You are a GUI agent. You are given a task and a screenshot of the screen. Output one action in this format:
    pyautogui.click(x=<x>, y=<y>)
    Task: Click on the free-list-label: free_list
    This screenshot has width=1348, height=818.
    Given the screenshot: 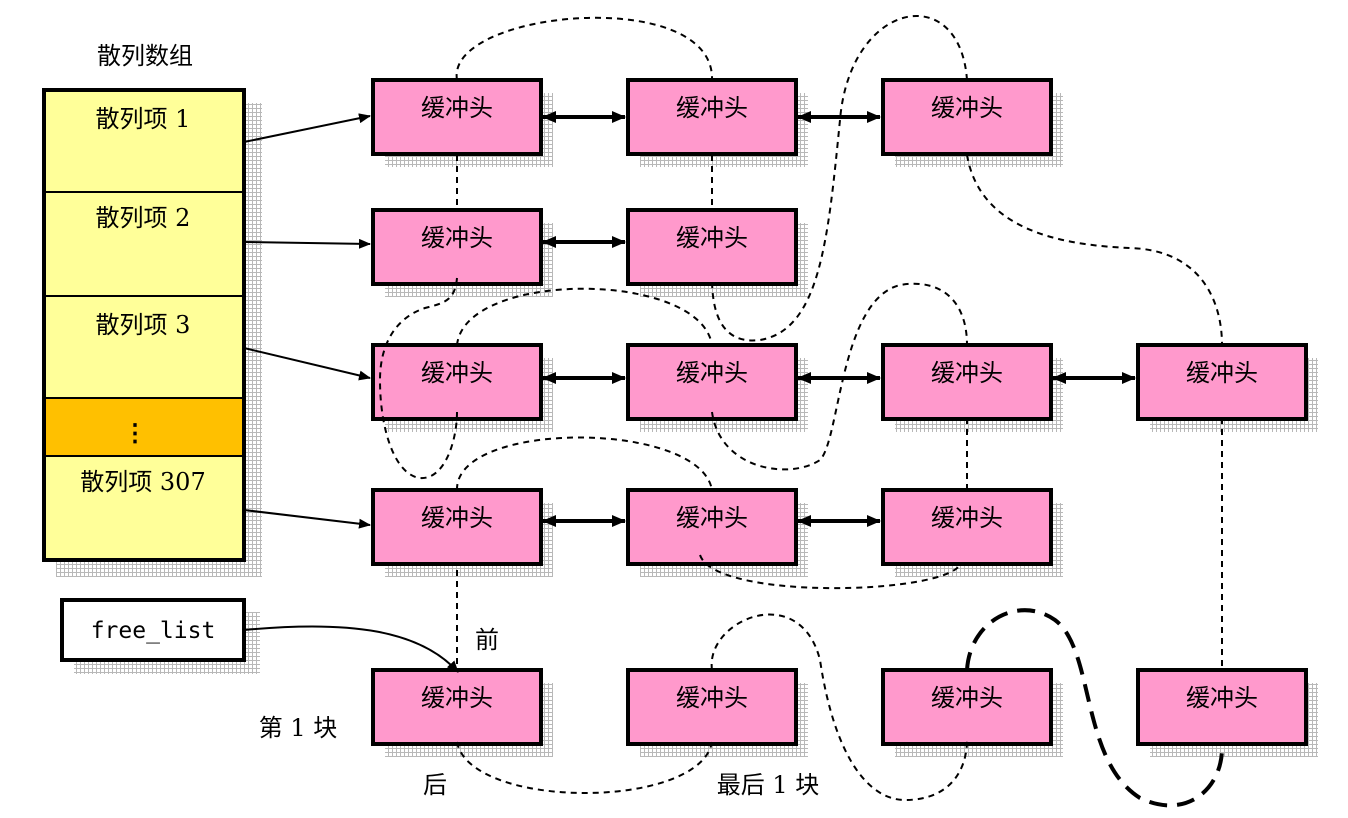 What is the action you would take?
    pyautogui.click(x=153, y=631)
    